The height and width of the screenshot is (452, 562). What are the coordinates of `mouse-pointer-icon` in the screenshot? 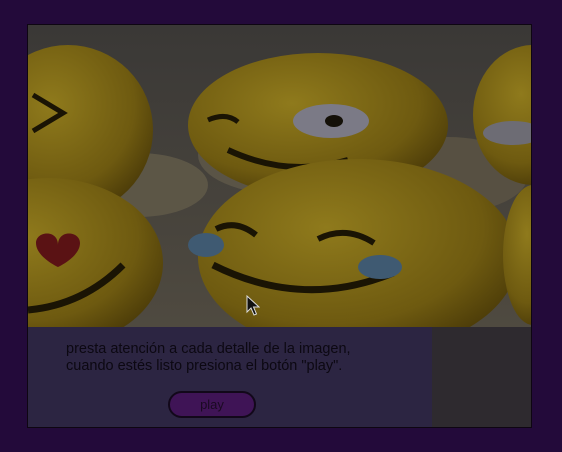 It's located at (253, 305).